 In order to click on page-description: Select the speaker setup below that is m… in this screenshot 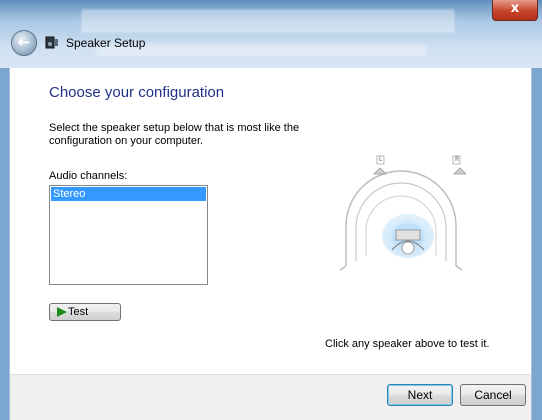, I will do `click(174, 134)`.